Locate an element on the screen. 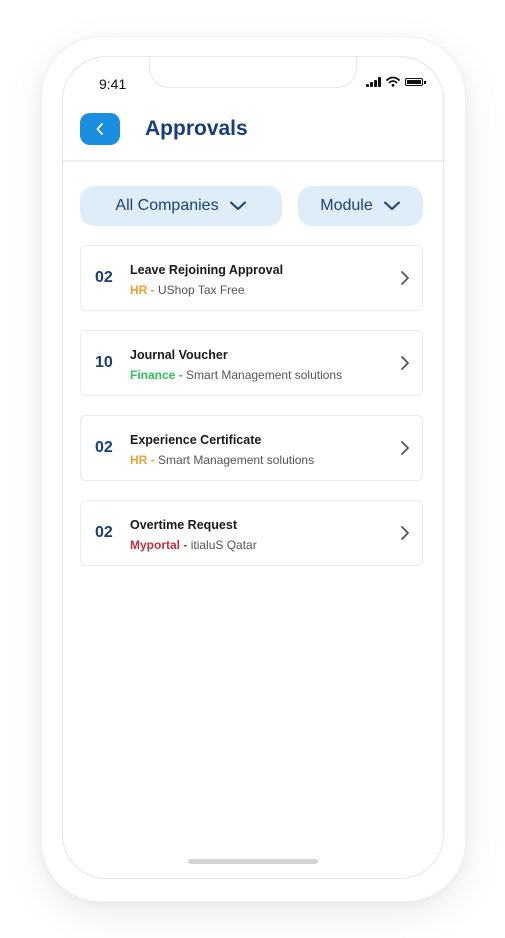  approval-subtitle: Finance - Smart Management solutions is located at coordinates (236, 375).